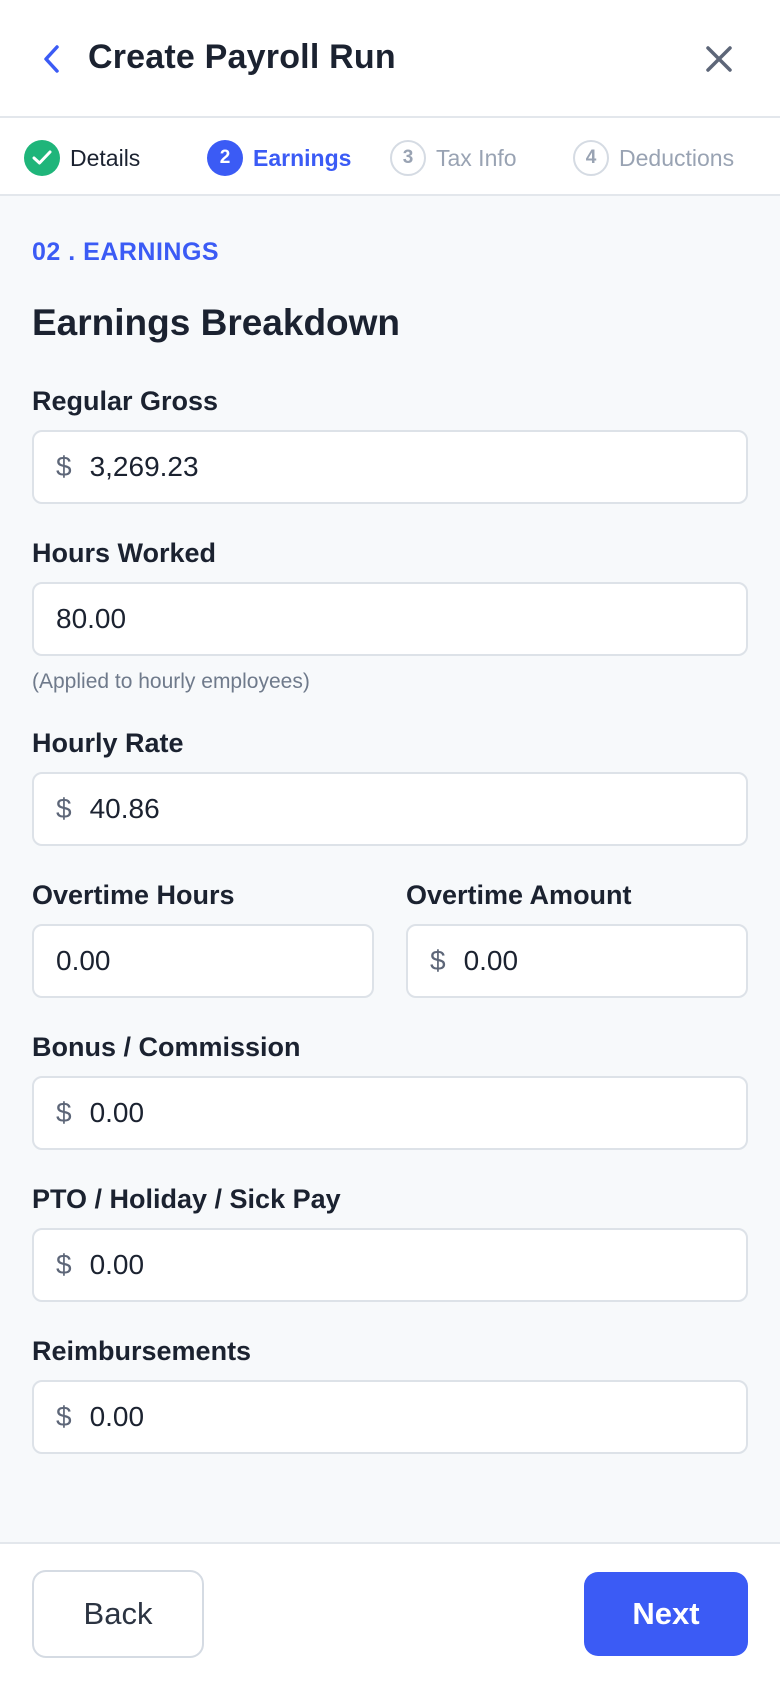 The height and width of the screenshot is (1688, 780). I want to click on hourly-rate-field: $, so click(390, 809).